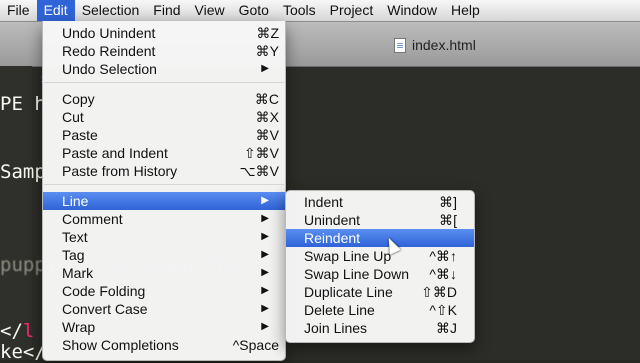  What do you see at coordinates (79, 327) in the screenshot?
I see `menu-item-label: Wrap` at bounding box center [79, 327].